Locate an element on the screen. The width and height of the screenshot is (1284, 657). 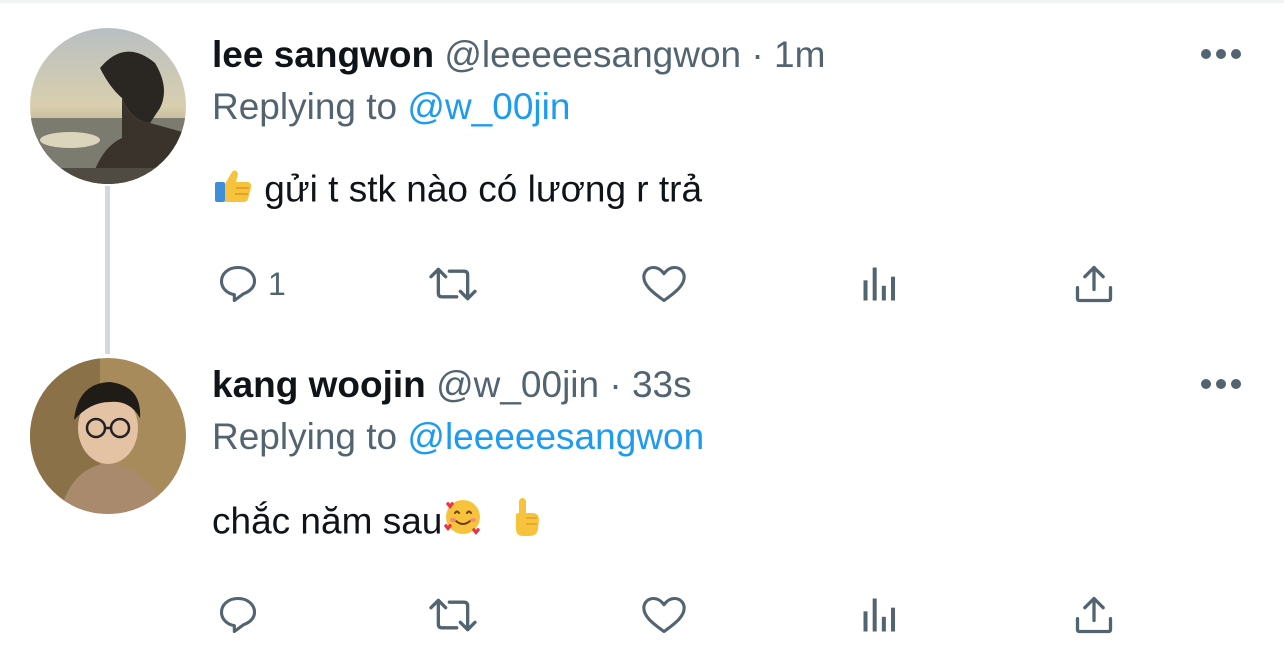
replying-to: Replying to @w_00jin is located at coordinates (391, 107).